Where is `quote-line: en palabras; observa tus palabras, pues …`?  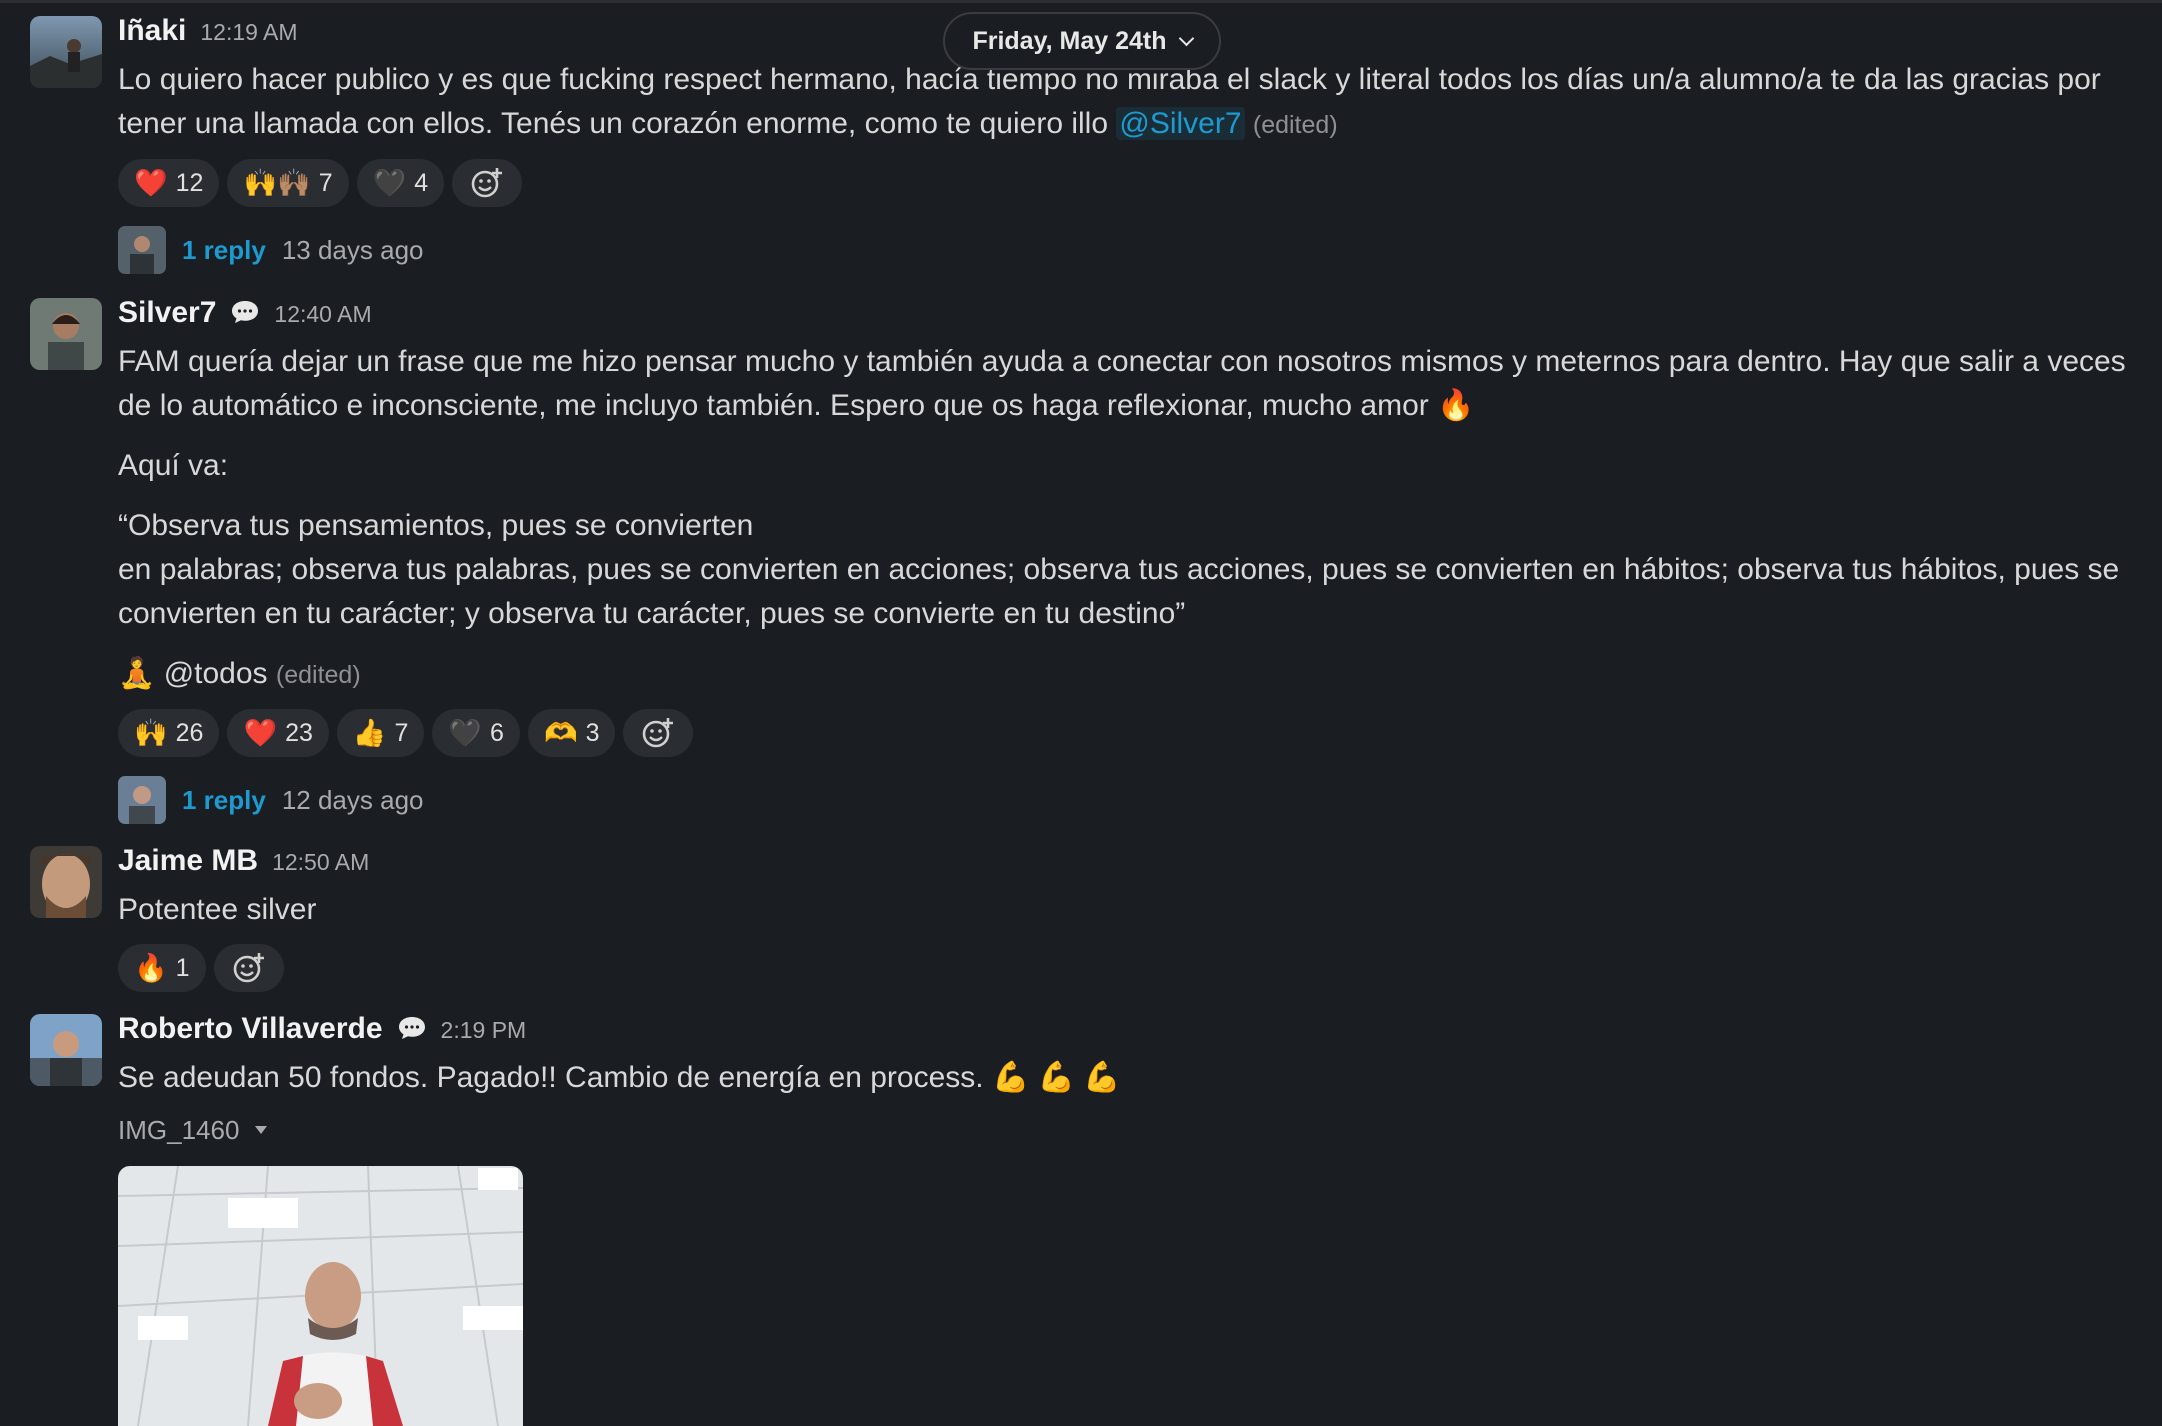
quote-line: en palabras; observa tus palabras, pues … is located at coordinates (1119, 591).